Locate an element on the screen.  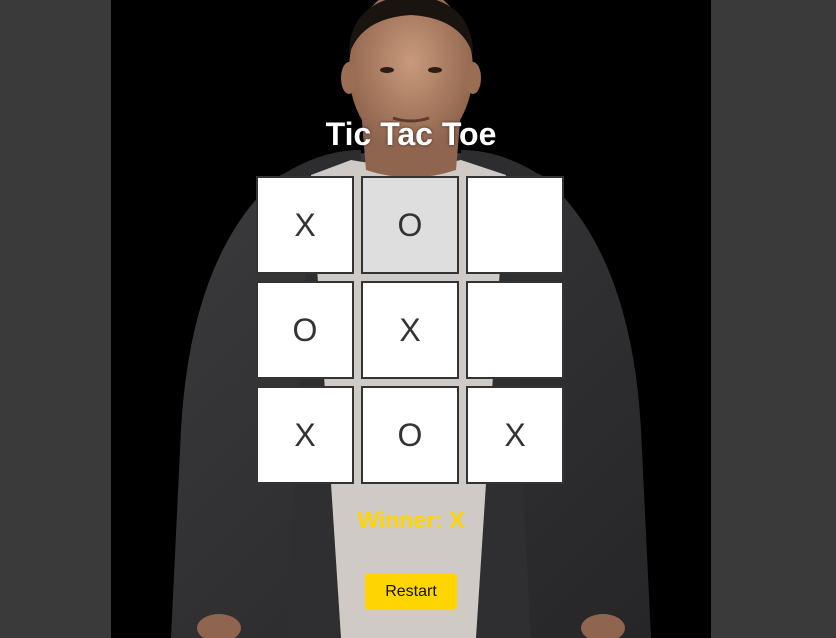
board-cell-7: X is located at coordinates (305, 435).